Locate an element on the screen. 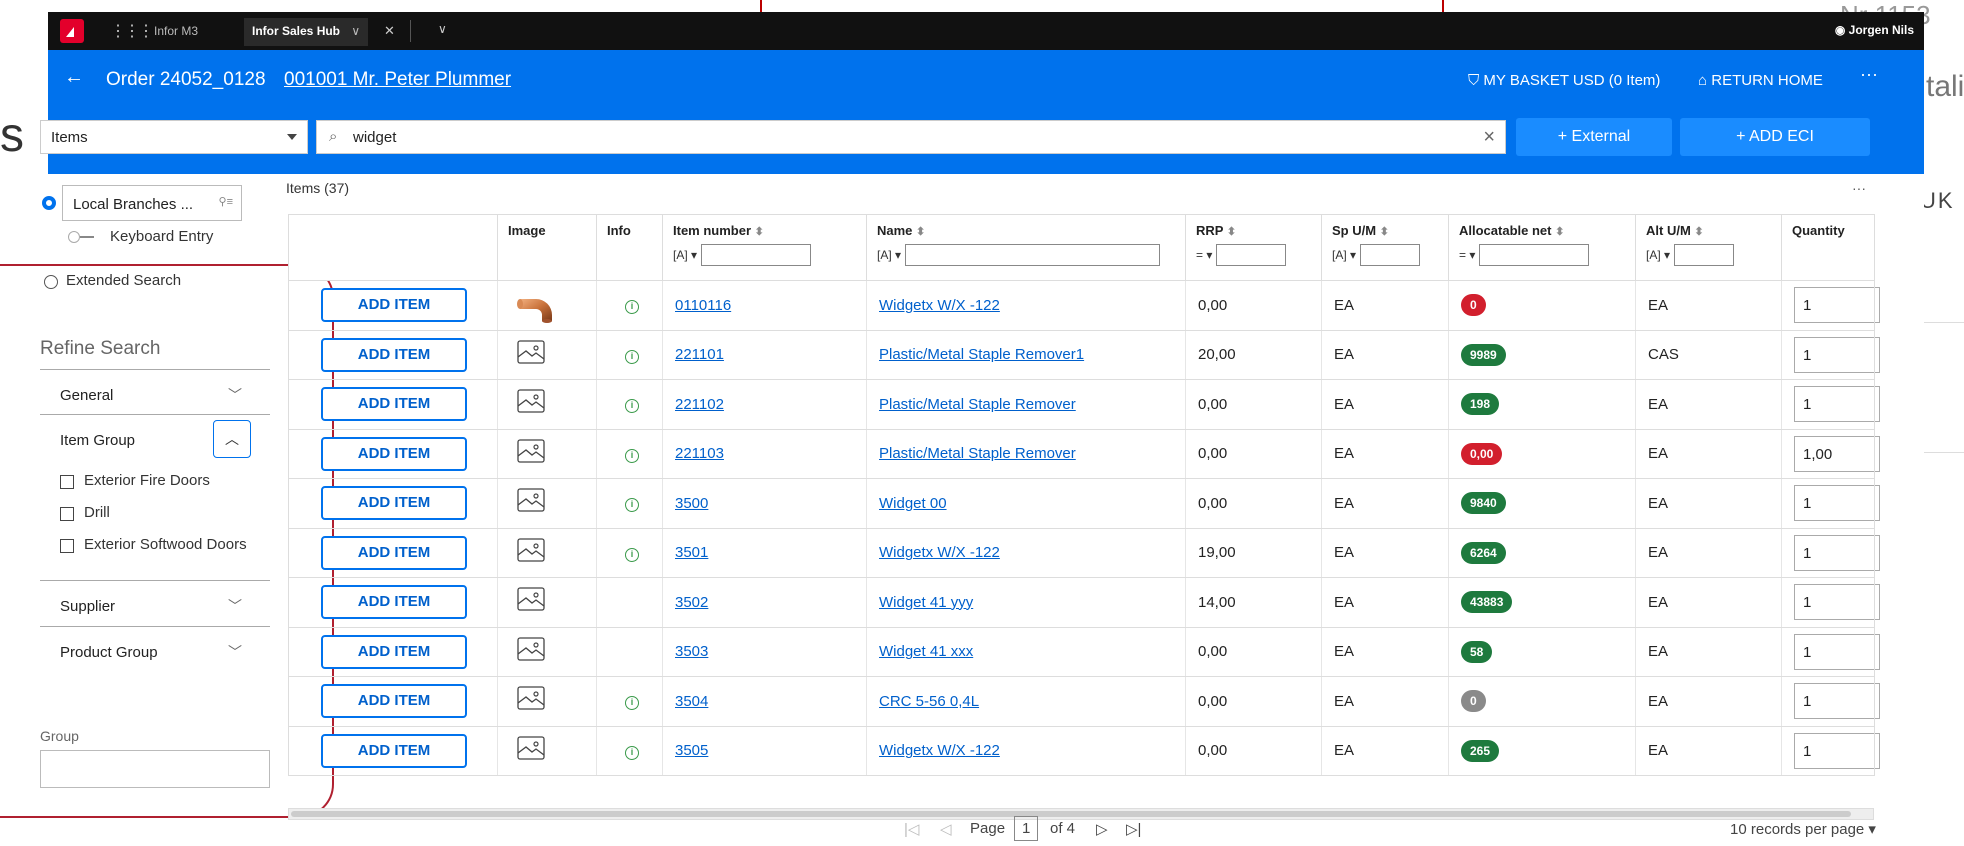 The height and width of the screenshot is (846, 1964). item-name-link: Widget 41 xxx is located at coordinates (926, 651).